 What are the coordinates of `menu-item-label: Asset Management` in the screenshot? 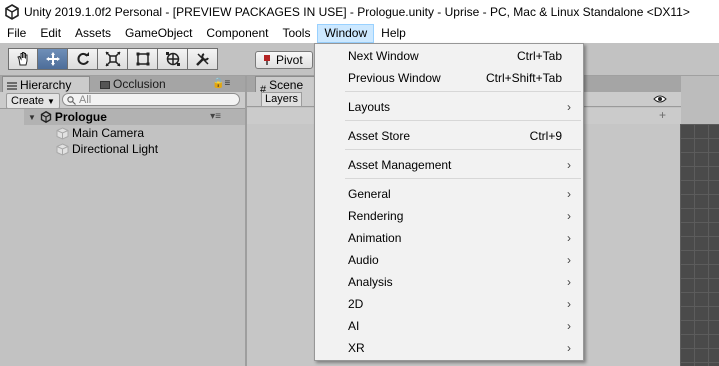 It's located at (400, 165).